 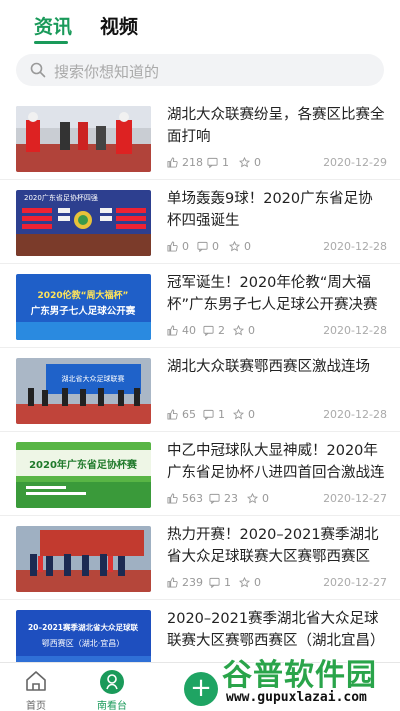 I want to click on comment-count: 23, so click(x=223, y=498).